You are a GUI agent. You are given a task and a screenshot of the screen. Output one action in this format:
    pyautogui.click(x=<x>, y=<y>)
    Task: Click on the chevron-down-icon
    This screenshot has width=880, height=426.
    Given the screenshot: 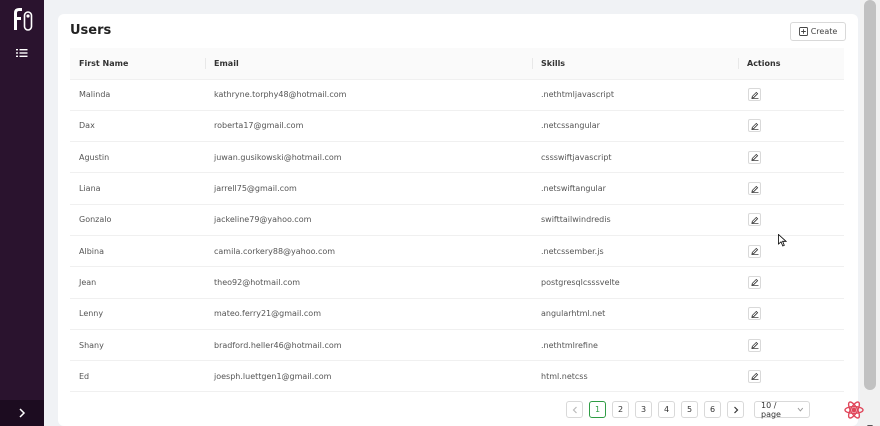 What is the action you would take?
    pyautogui.click(x=800, y=409)
    